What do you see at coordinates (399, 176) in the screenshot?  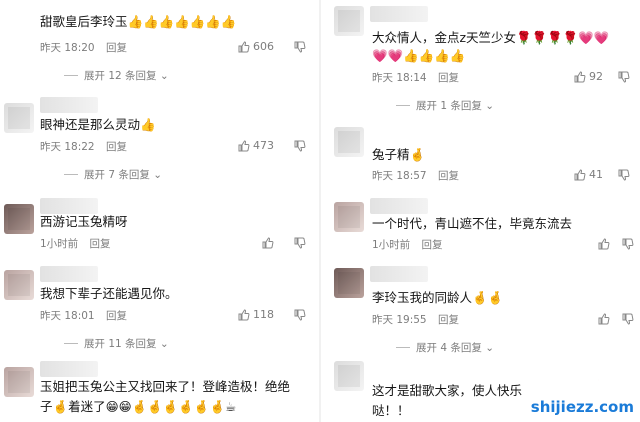 I see `comment-time: 昨天 18:57` at bounding box center [399, 176].